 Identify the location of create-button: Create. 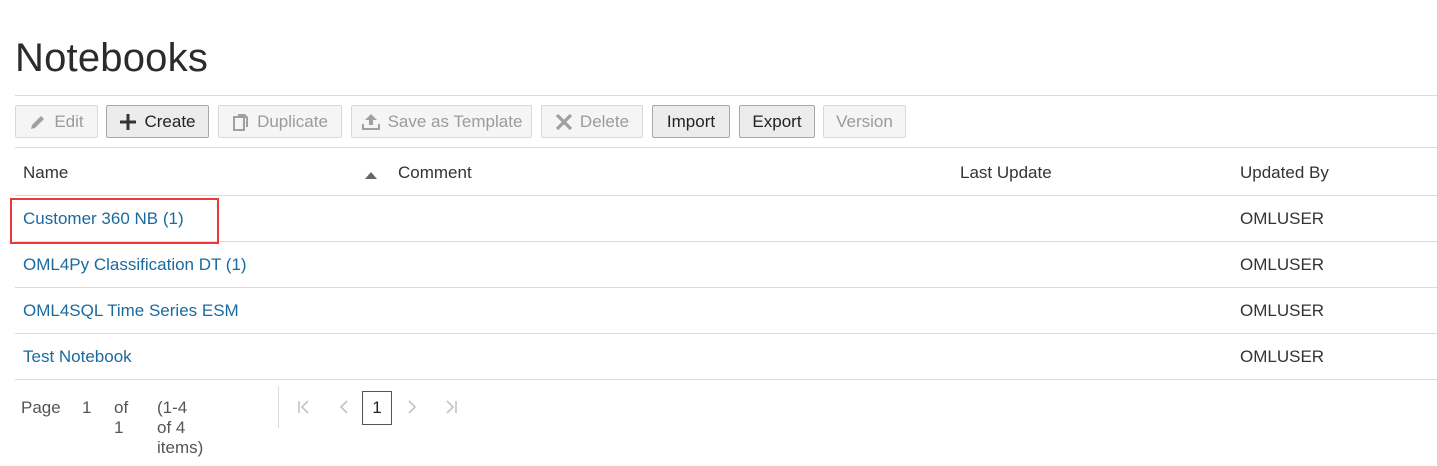
(157, 121).